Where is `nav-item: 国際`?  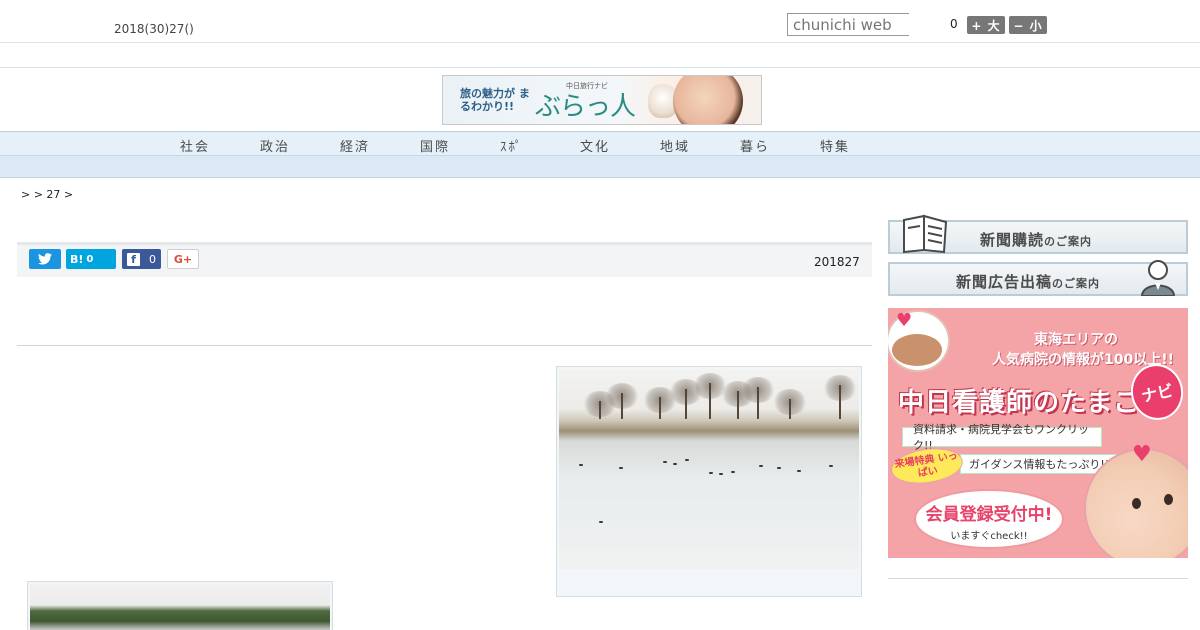 nav-item: 国際 is located at coordinates (435, 145).